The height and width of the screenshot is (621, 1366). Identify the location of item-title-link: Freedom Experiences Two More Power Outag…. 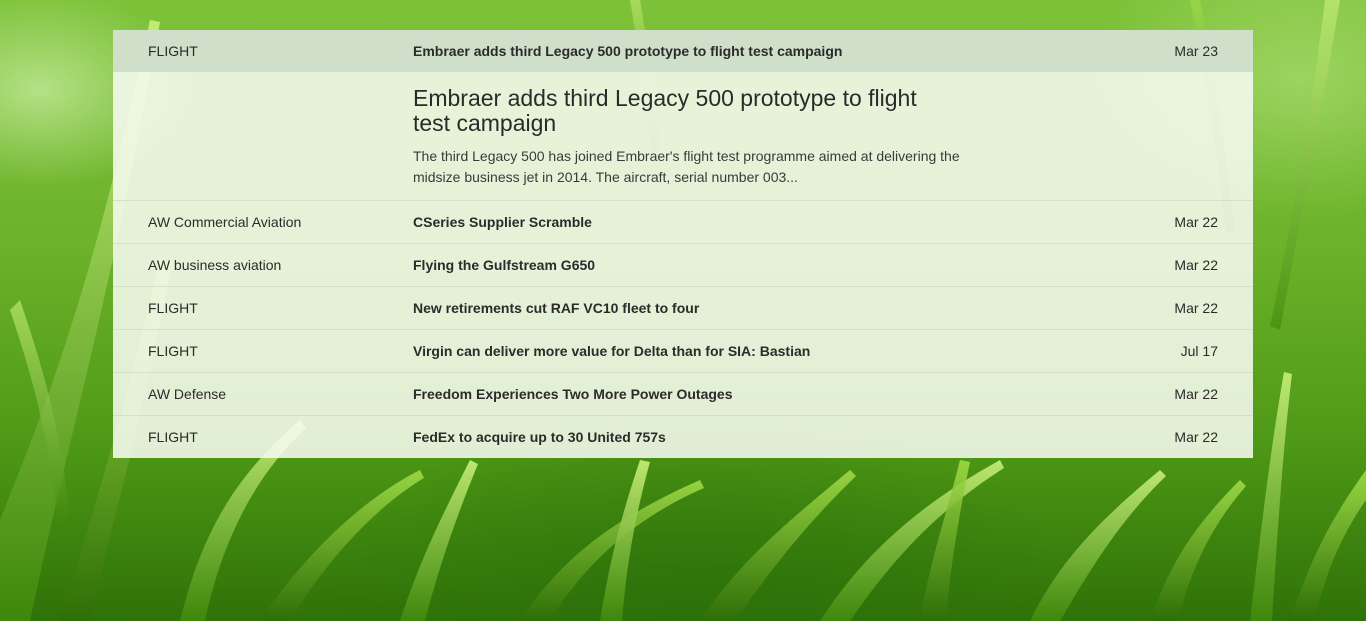
(573, 394).